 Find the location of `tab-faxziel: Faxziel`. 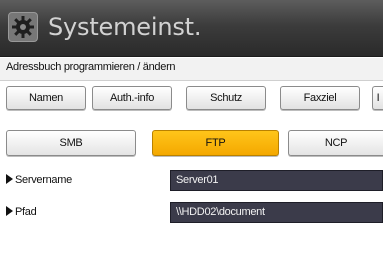

tab-faxziel: Faxziel is located at coordinates (320, 98).